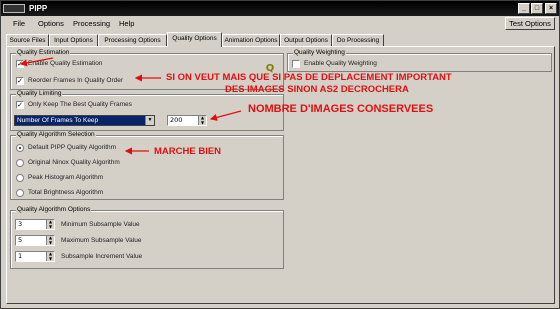 The height and width of the screenshot is (309, 560). What do you see at coordinates (225, 115) in the screenshot?
I see `arrow-to-frames-stepper` at bounding box center [225, 115].